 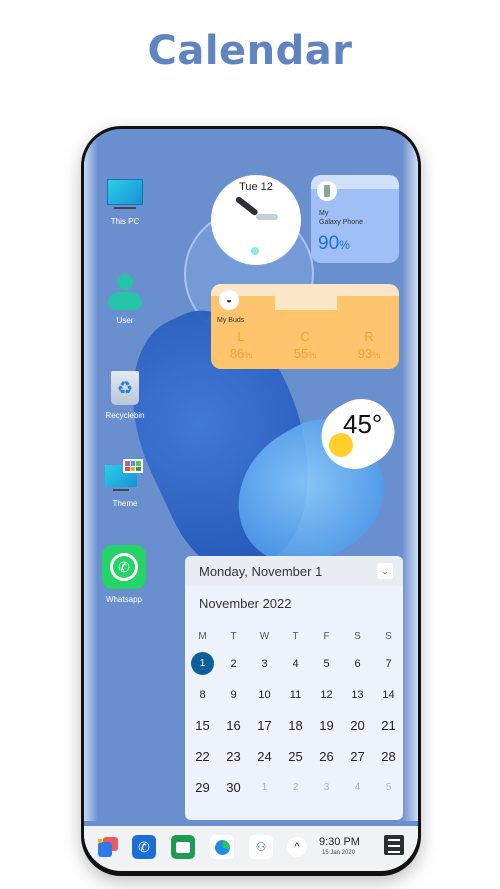 I want to click on clock-widget: Tue 12, so click(x=256, y=220).